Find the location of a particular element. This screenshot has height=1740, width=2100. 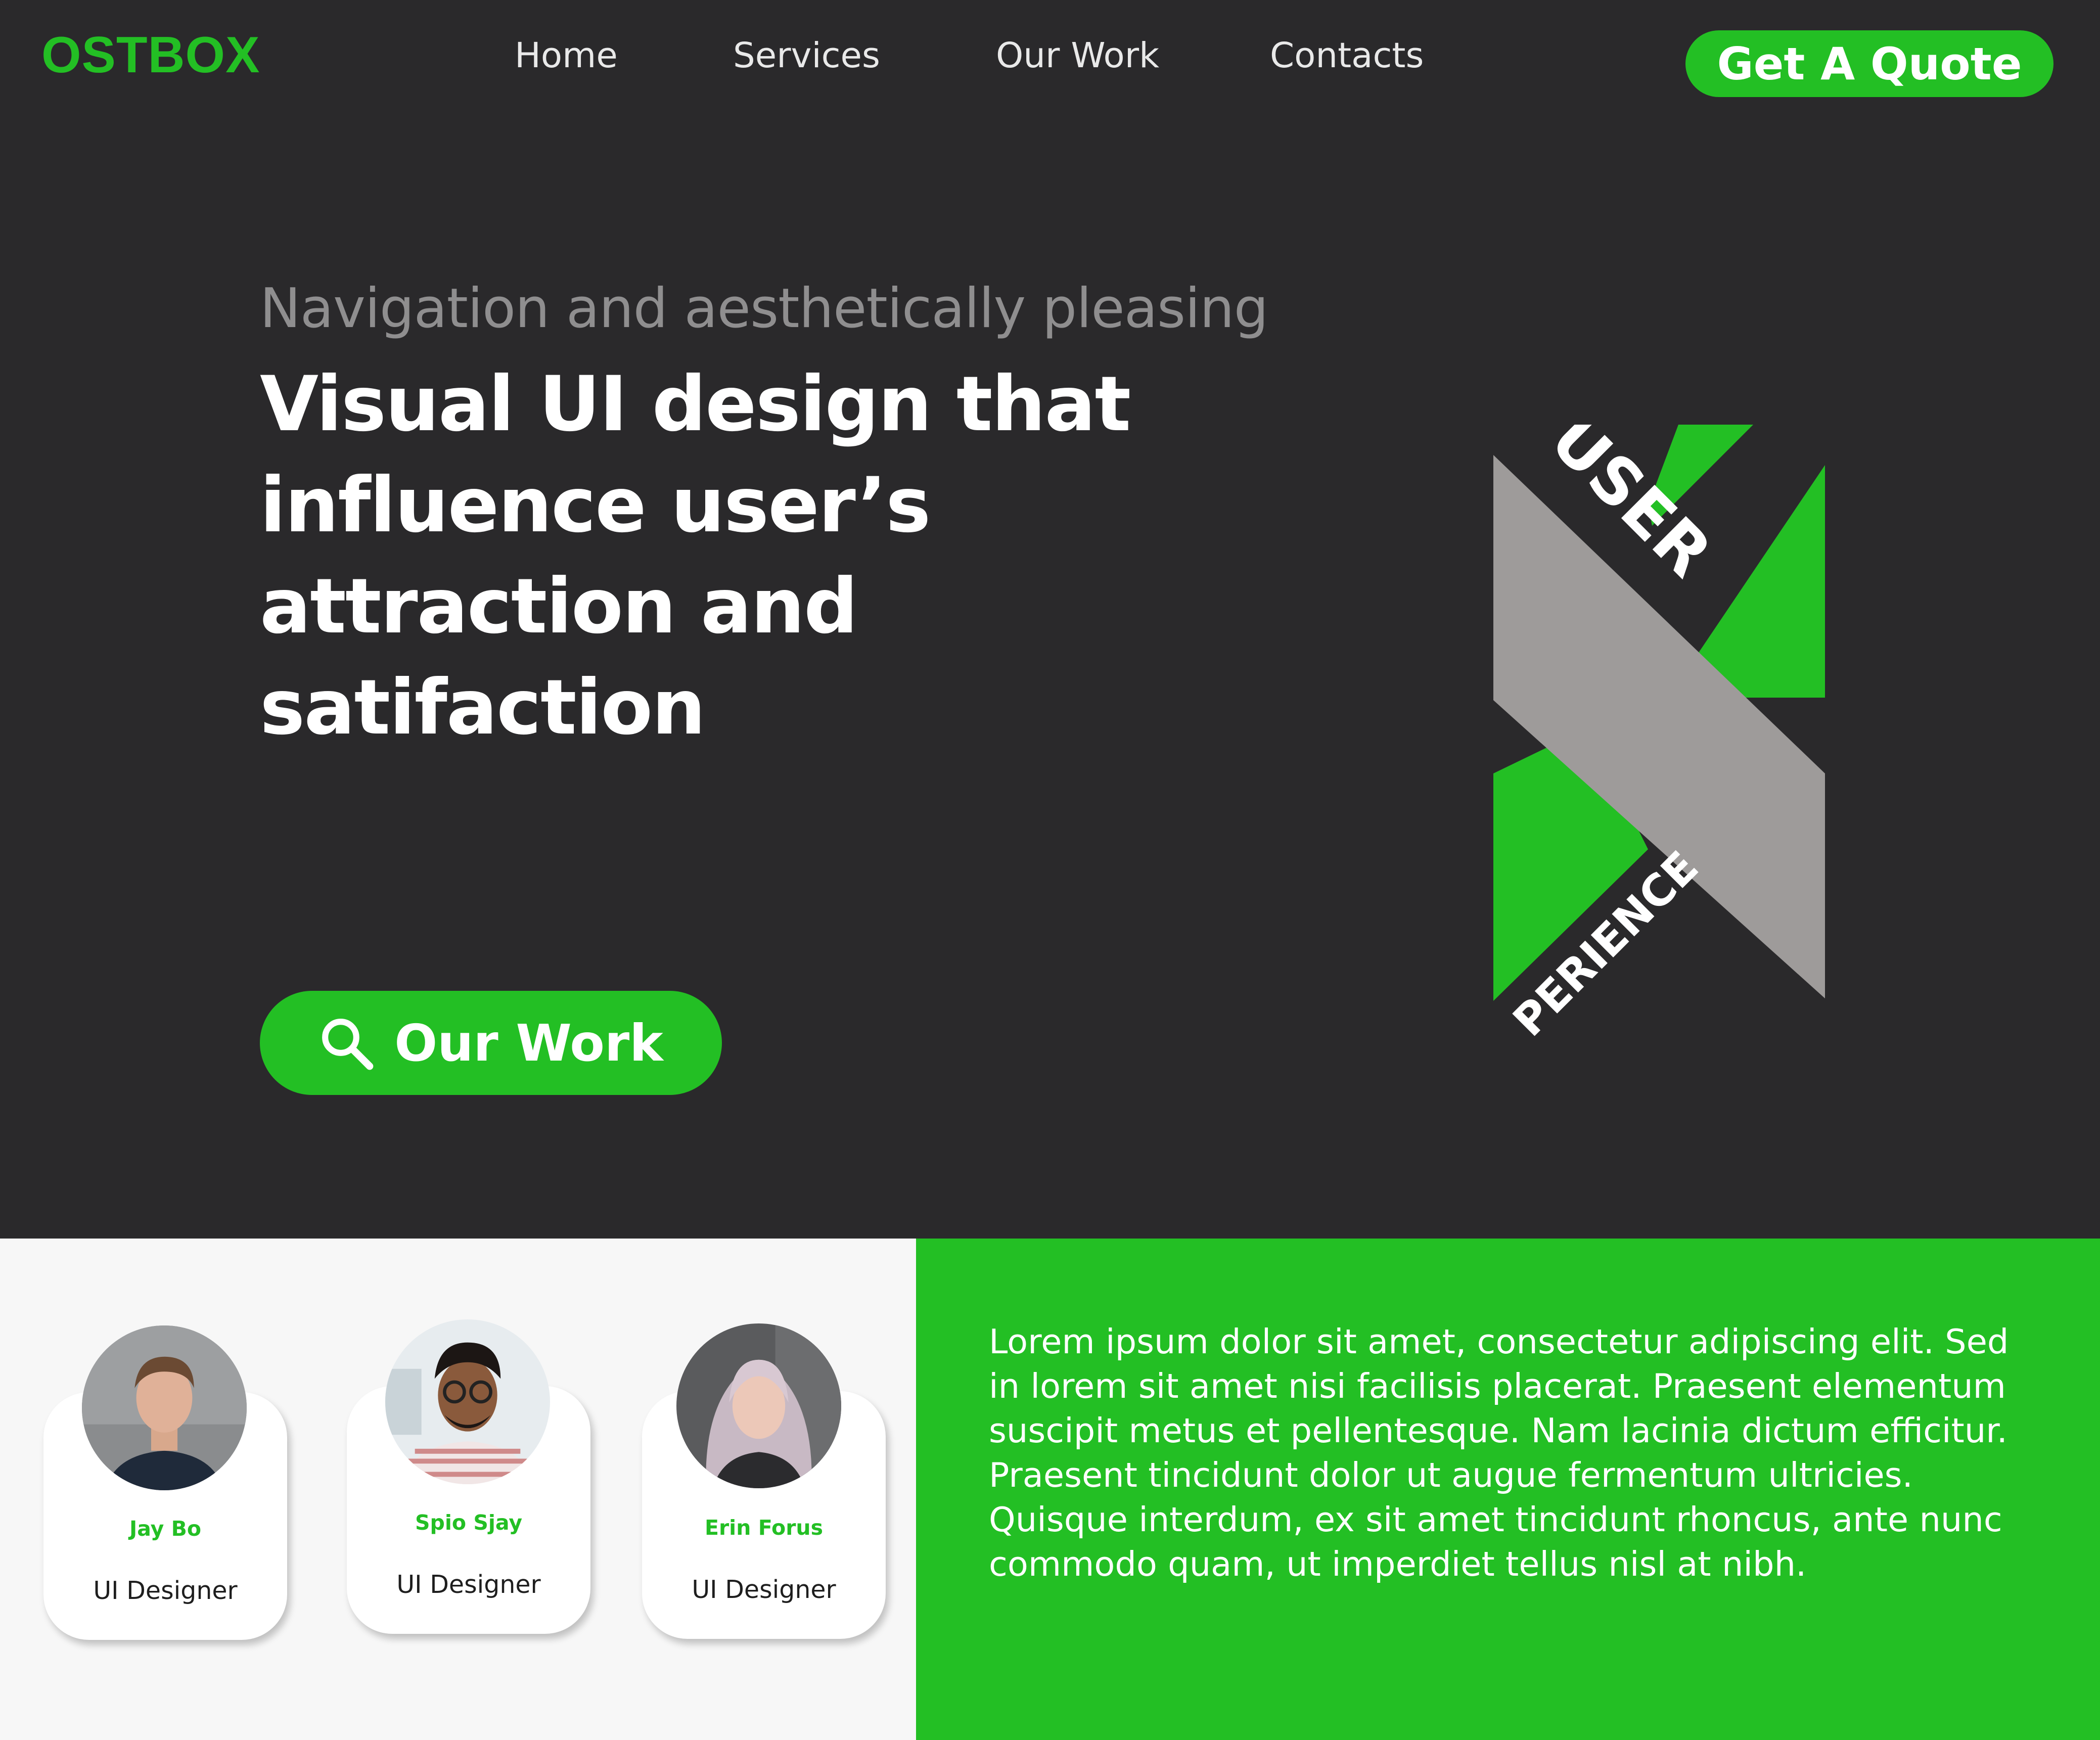

brand-logo: OSTBOX is located at coordinates (150, 55).